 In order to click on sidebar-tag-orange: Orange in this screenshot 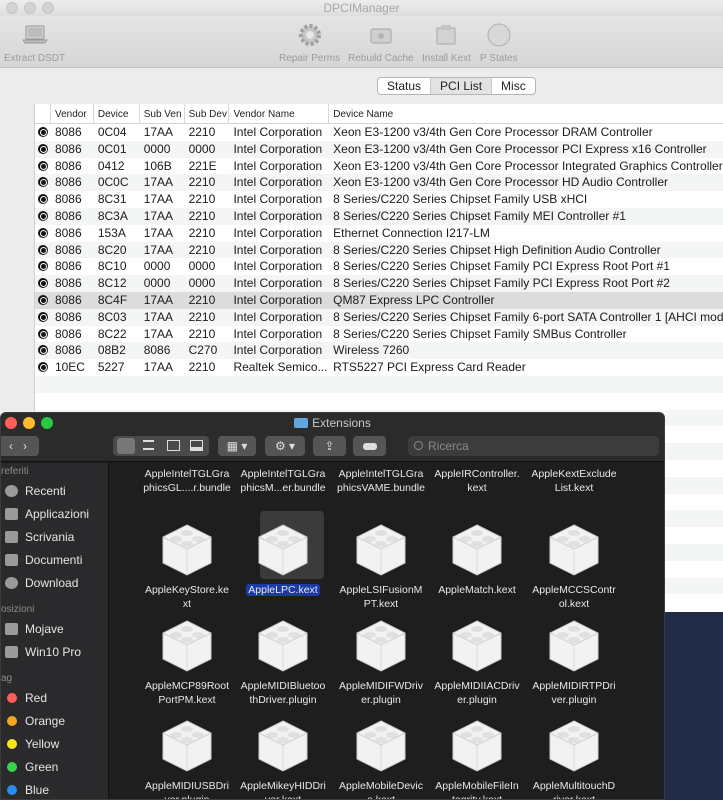, I will do `click(54, 721)`.